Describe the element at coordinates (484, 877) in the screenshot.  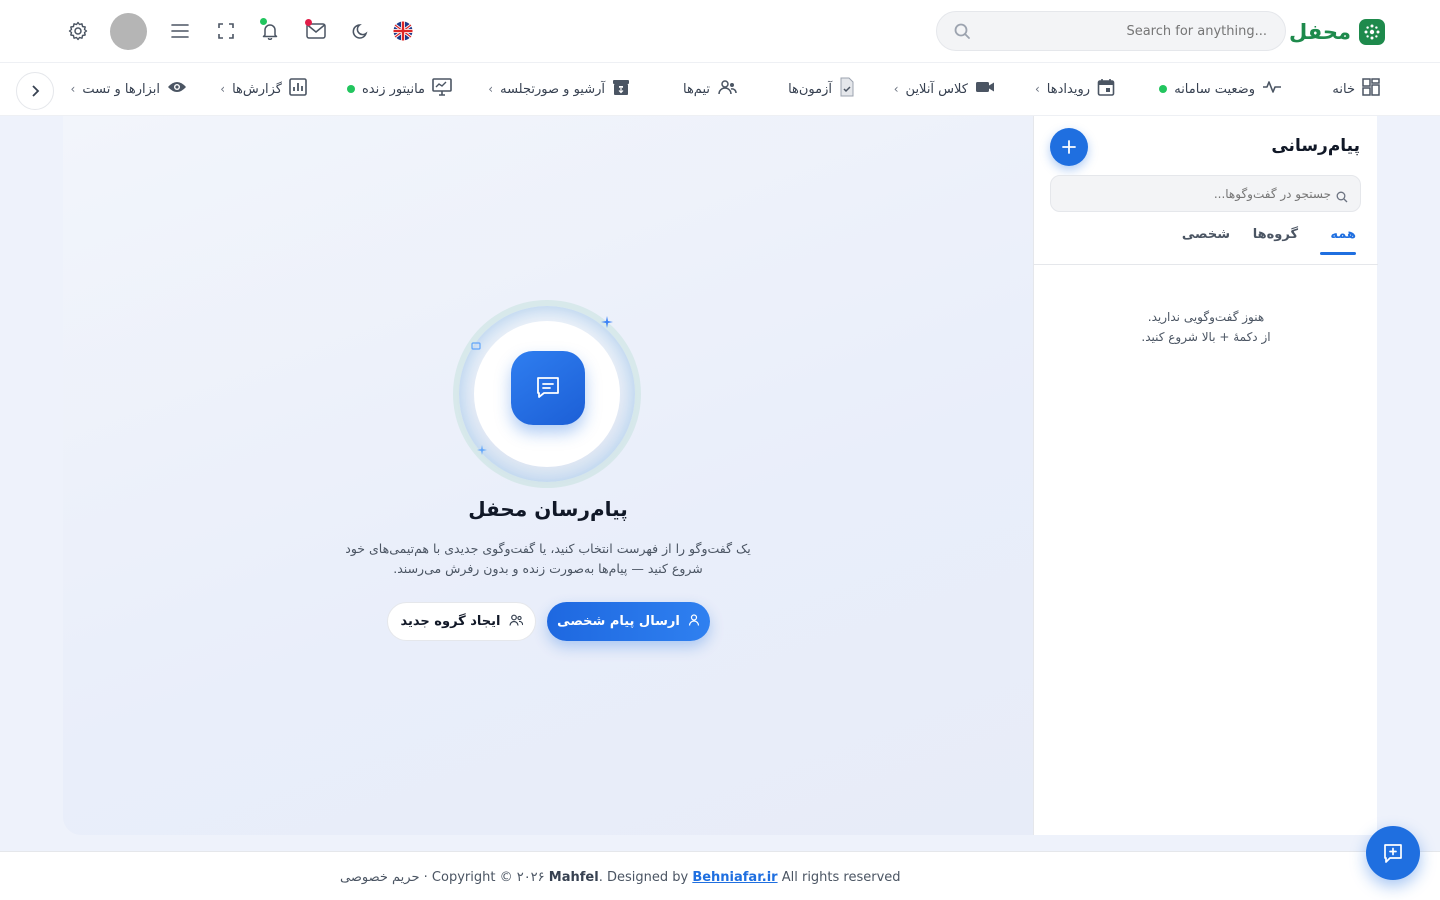
I see `copyright-text: · Copyright © ۲۰۲۶` at that location.